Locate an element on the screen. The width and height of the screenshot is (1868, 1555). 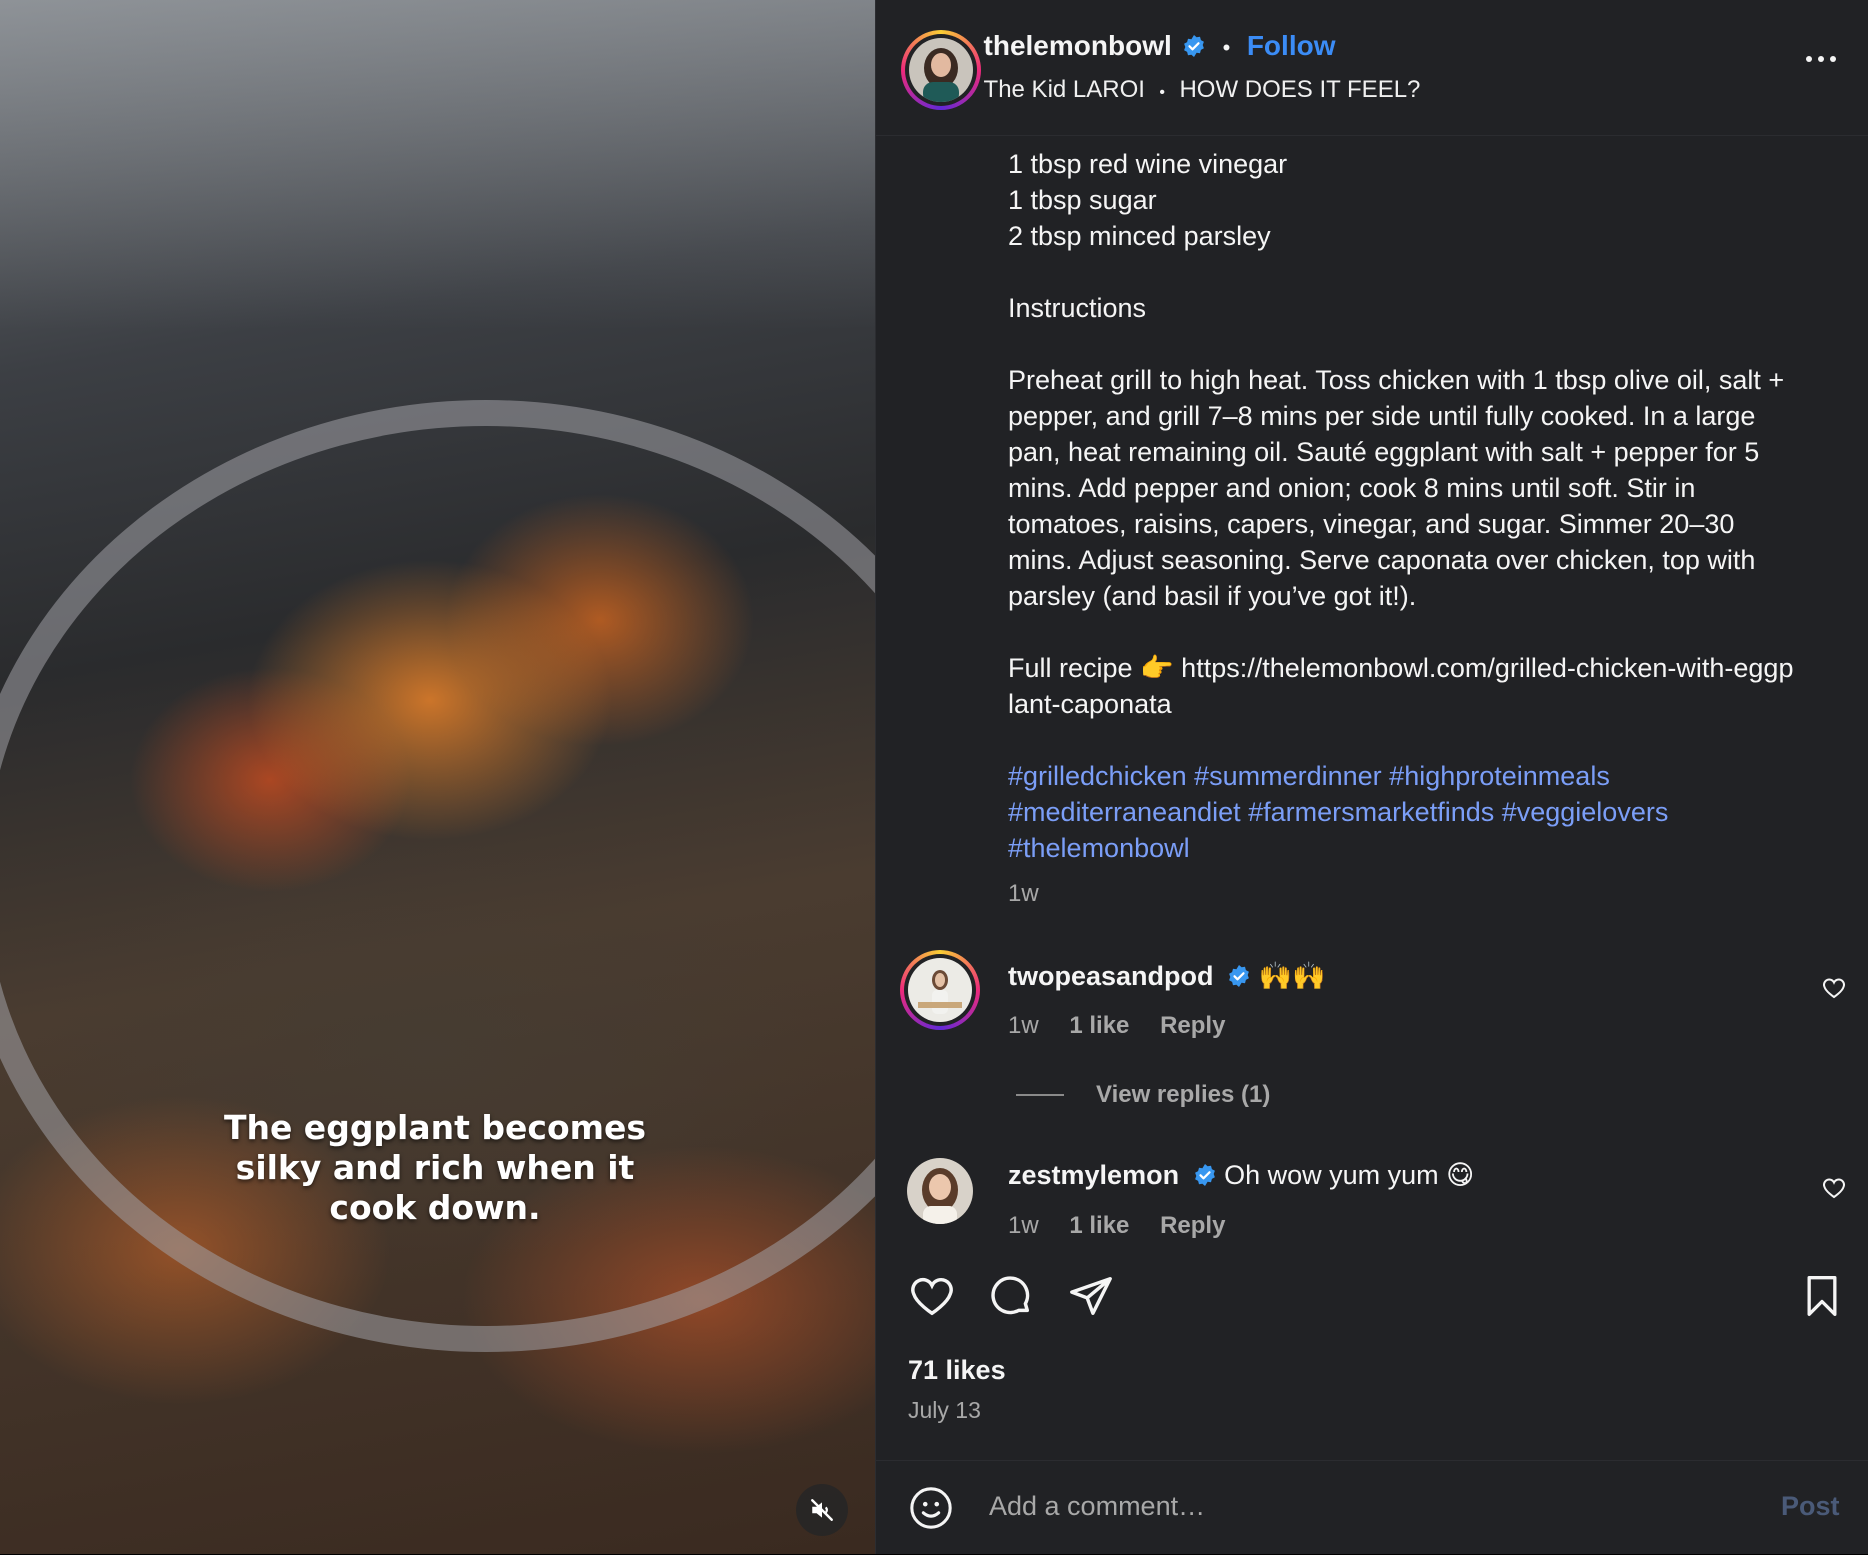
comment-username: zestmylemon is located at coordinates (1093, 1175).